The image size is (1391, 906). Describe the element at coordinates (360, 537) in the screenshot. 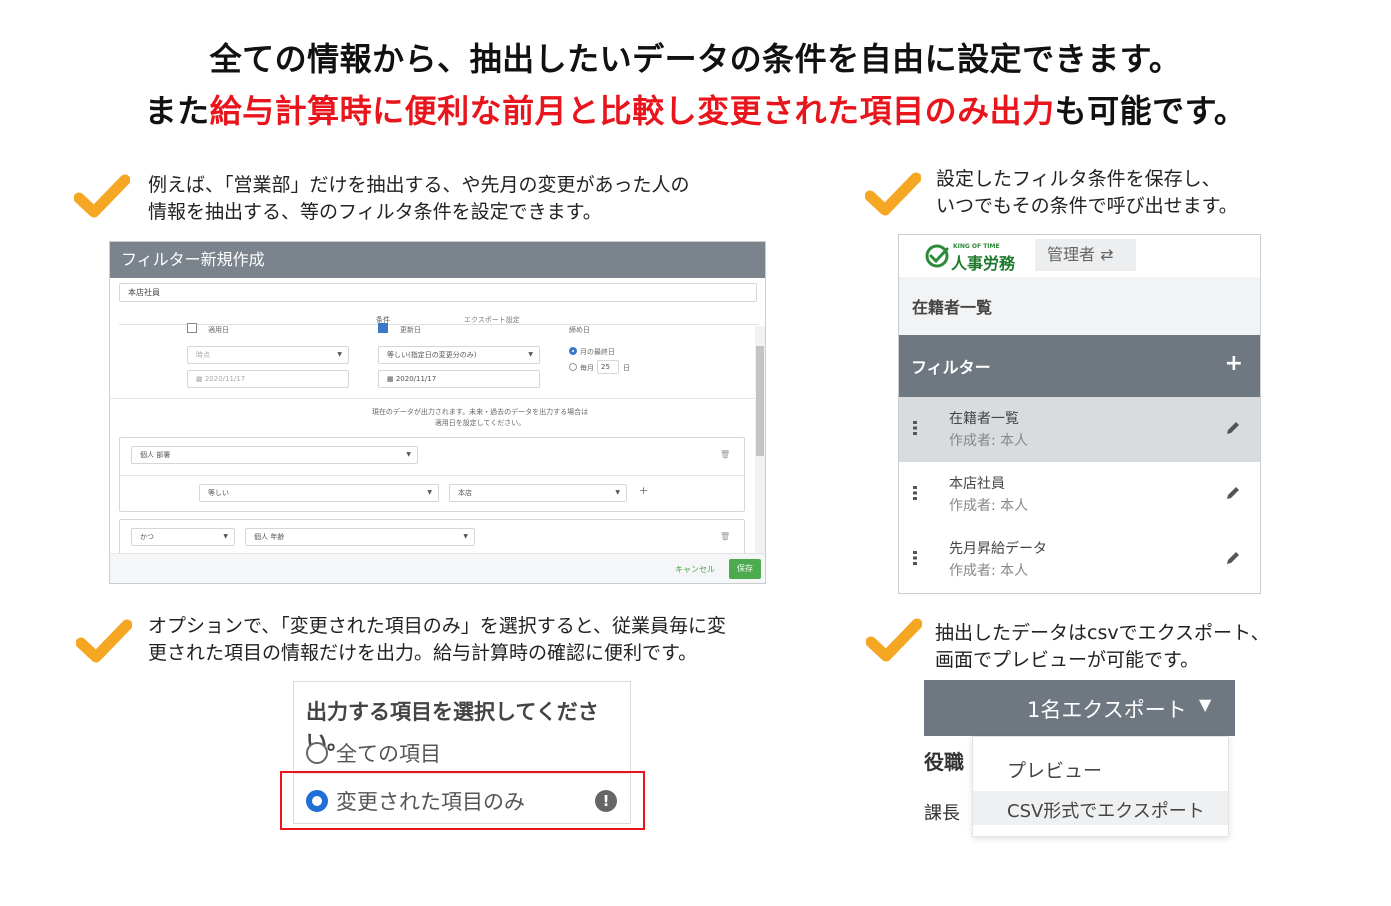

I see `field-select: 個人 年齢 ▼` at that location.